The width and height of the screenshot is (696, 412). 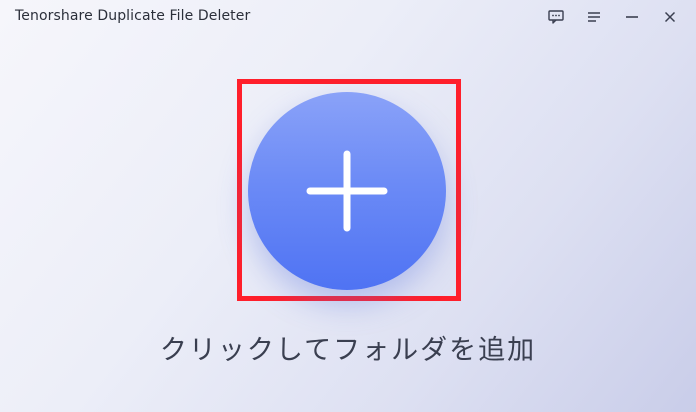 What do you see at coordinates (613, 17) in the screenshot?
I see `window-controls` at bounding box center [613, 17].